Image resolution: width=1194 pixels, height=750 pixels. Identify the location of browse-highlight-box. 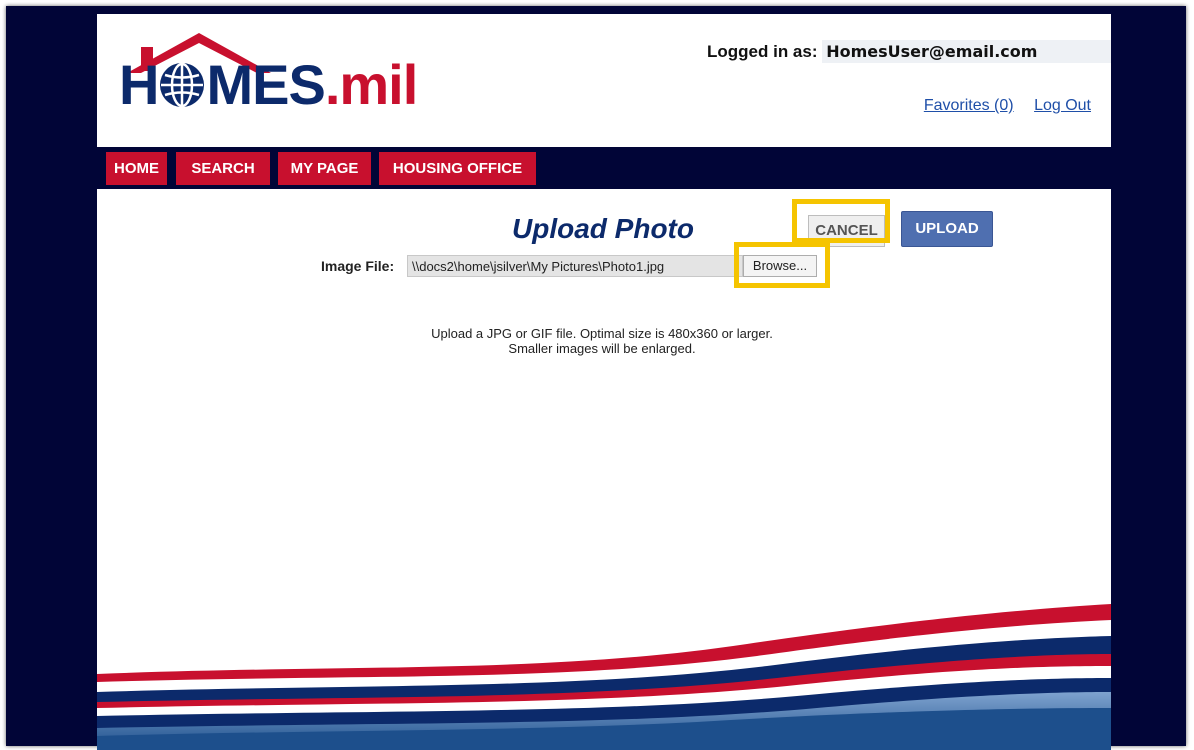
(782, 265).